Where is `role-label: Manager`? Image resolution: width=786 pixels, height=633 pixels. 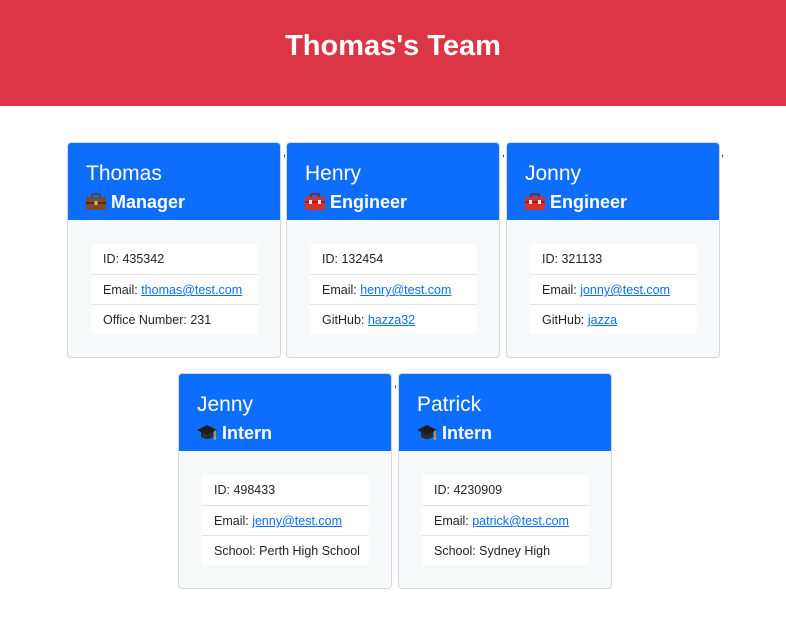 role-label: Manager is located at coordinates (148, 202).